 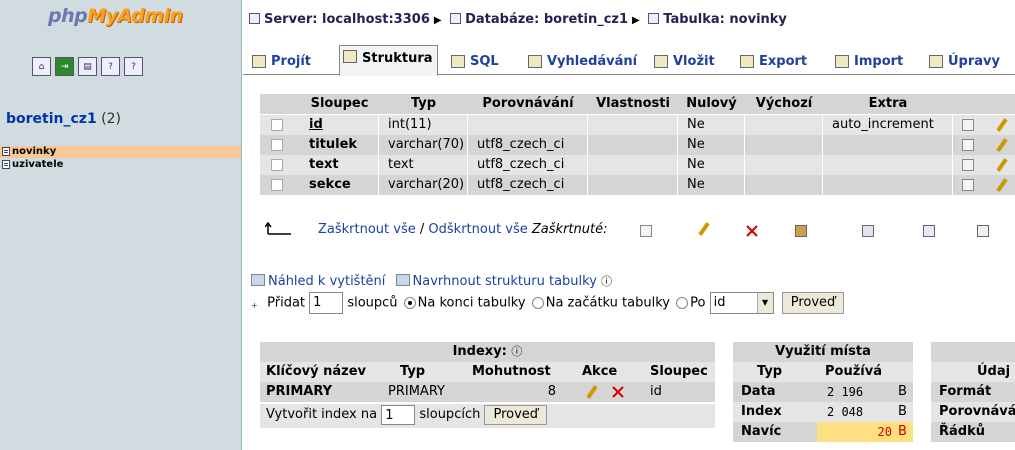 I want to click on after-column-select: id ▼, so click(x=741, y=303).